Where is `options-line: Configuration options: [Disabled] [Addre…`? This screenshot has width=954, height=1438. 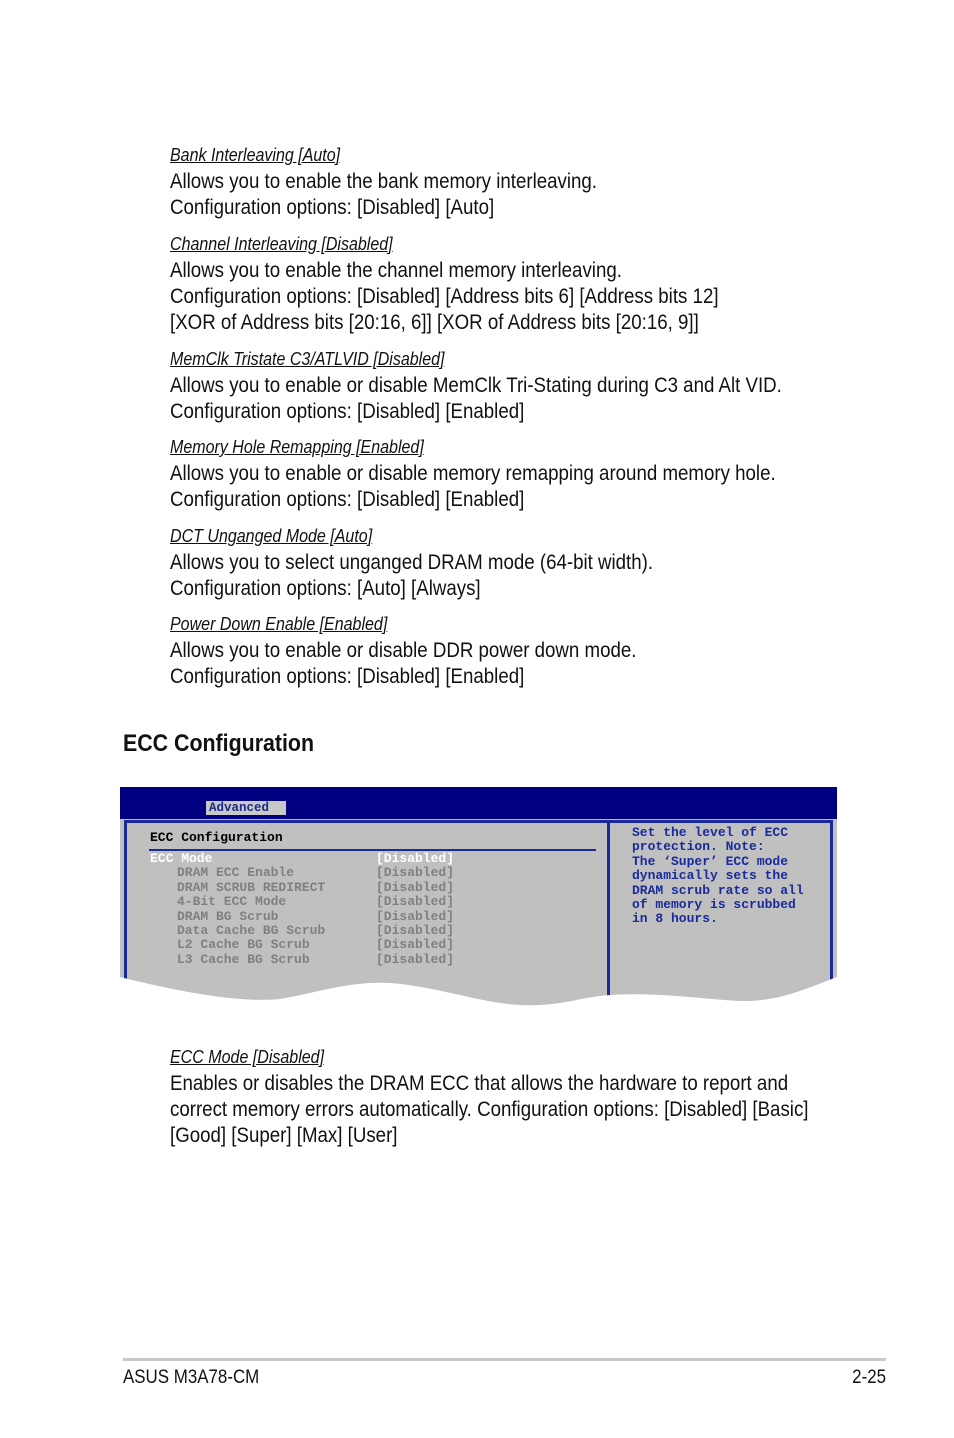 options-line: Configuration options: [Disabled] [Addre… is located at coordinates (444, 296).